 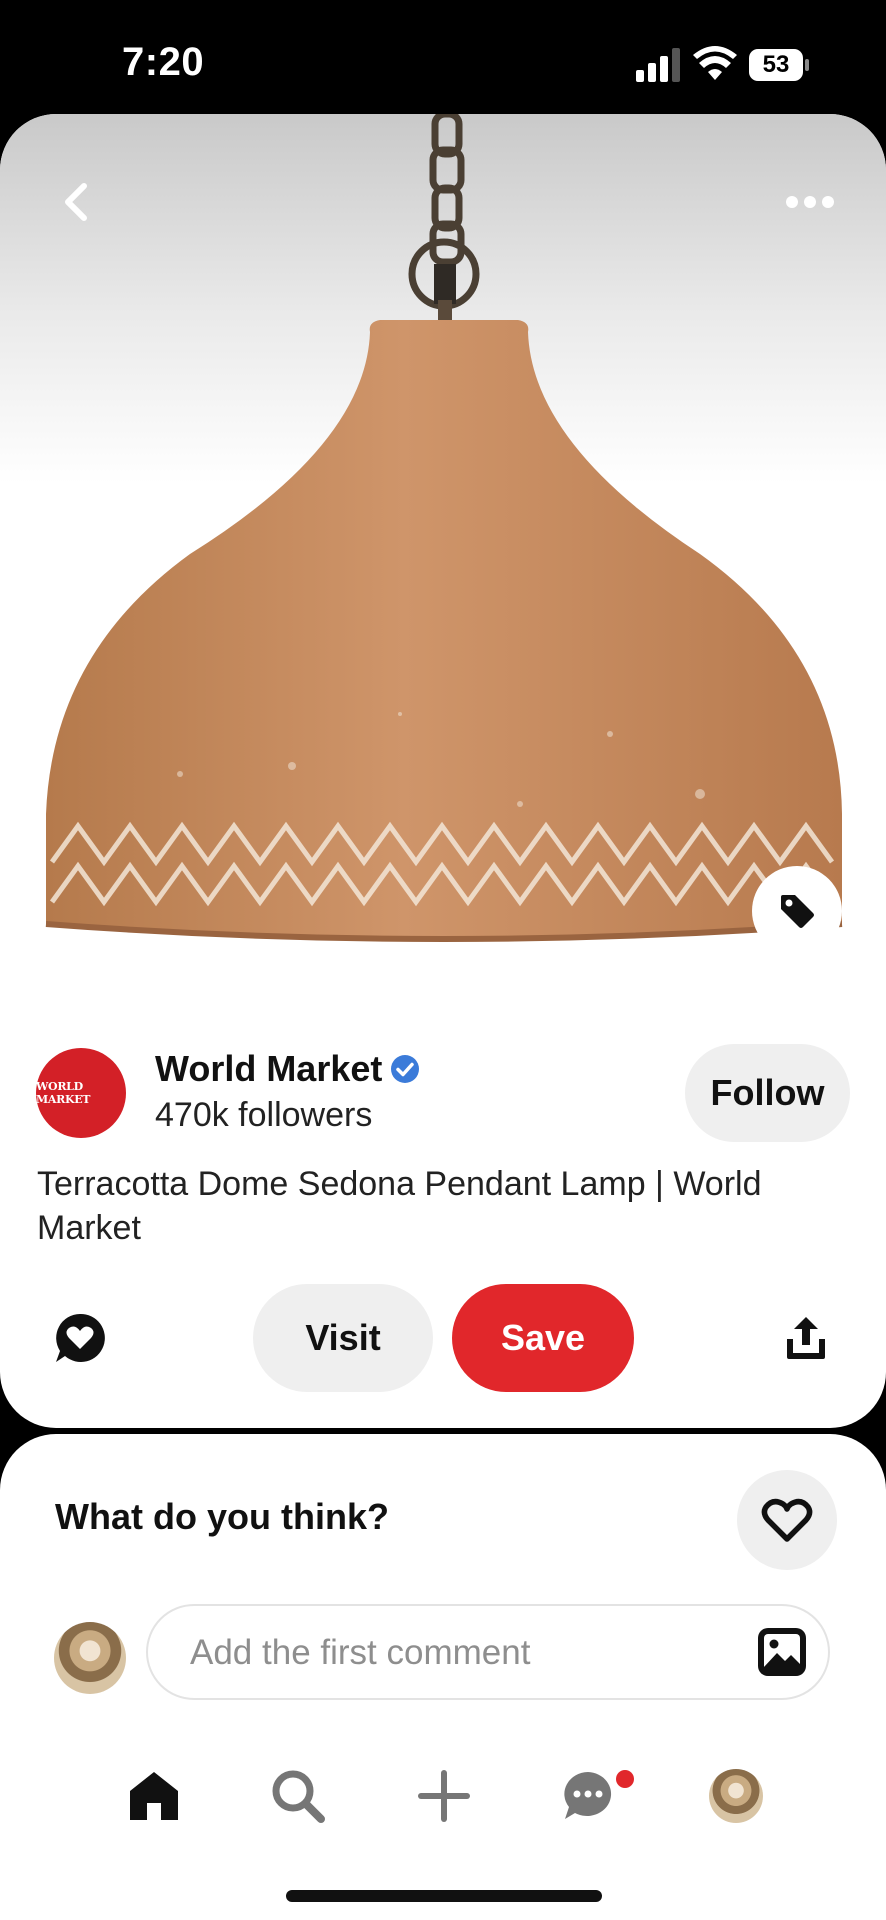 I want to click on more-options-button, so click(x=810, y=202).